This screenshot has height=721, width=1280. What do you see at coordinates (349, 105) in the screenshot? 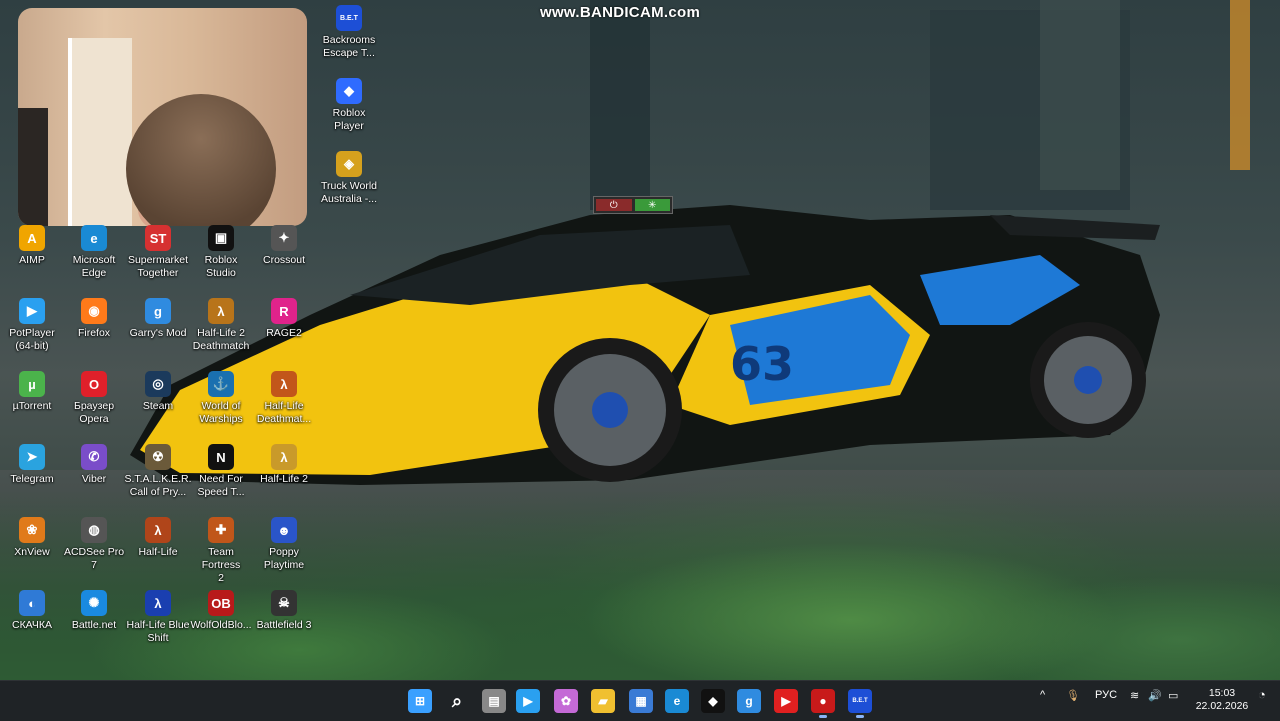
I see `desktop-icon: ◆ Roblox Player` at bounding box center [349, 105].